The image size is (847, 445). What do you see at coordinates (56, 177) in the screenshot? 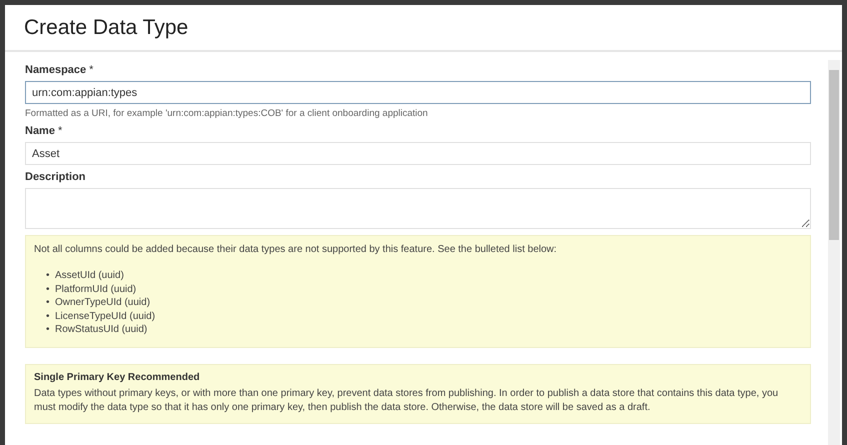
I see `field-label: Description` at bounding box center [56, 177].